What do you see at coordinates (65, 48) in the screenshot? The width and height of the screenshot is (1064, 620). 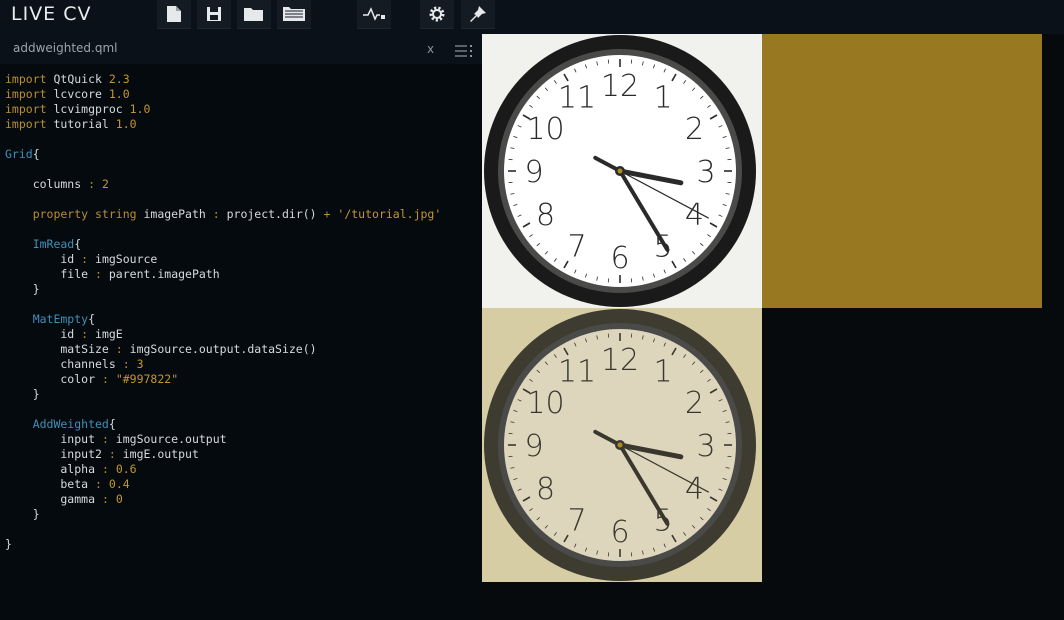 I see `file-tab-label: addweighted.qml` at bounding box center [65, 48].